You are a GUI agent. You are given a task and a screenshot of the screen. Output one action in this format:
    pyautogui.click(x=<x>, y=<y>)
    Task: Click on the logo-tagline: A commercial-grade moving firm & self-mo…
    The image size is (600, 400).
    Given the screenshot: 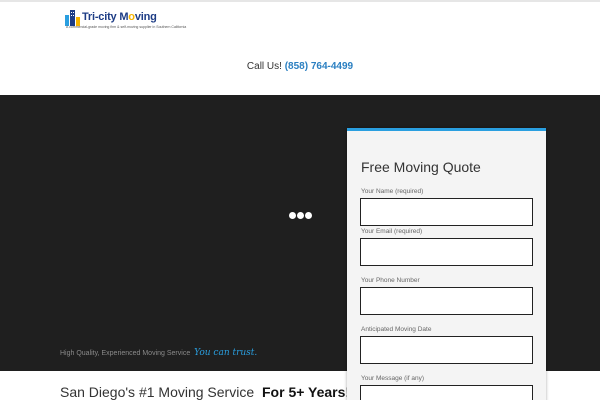 What is the action you would take?
    pyautogui.click(x=126, y=27)
    